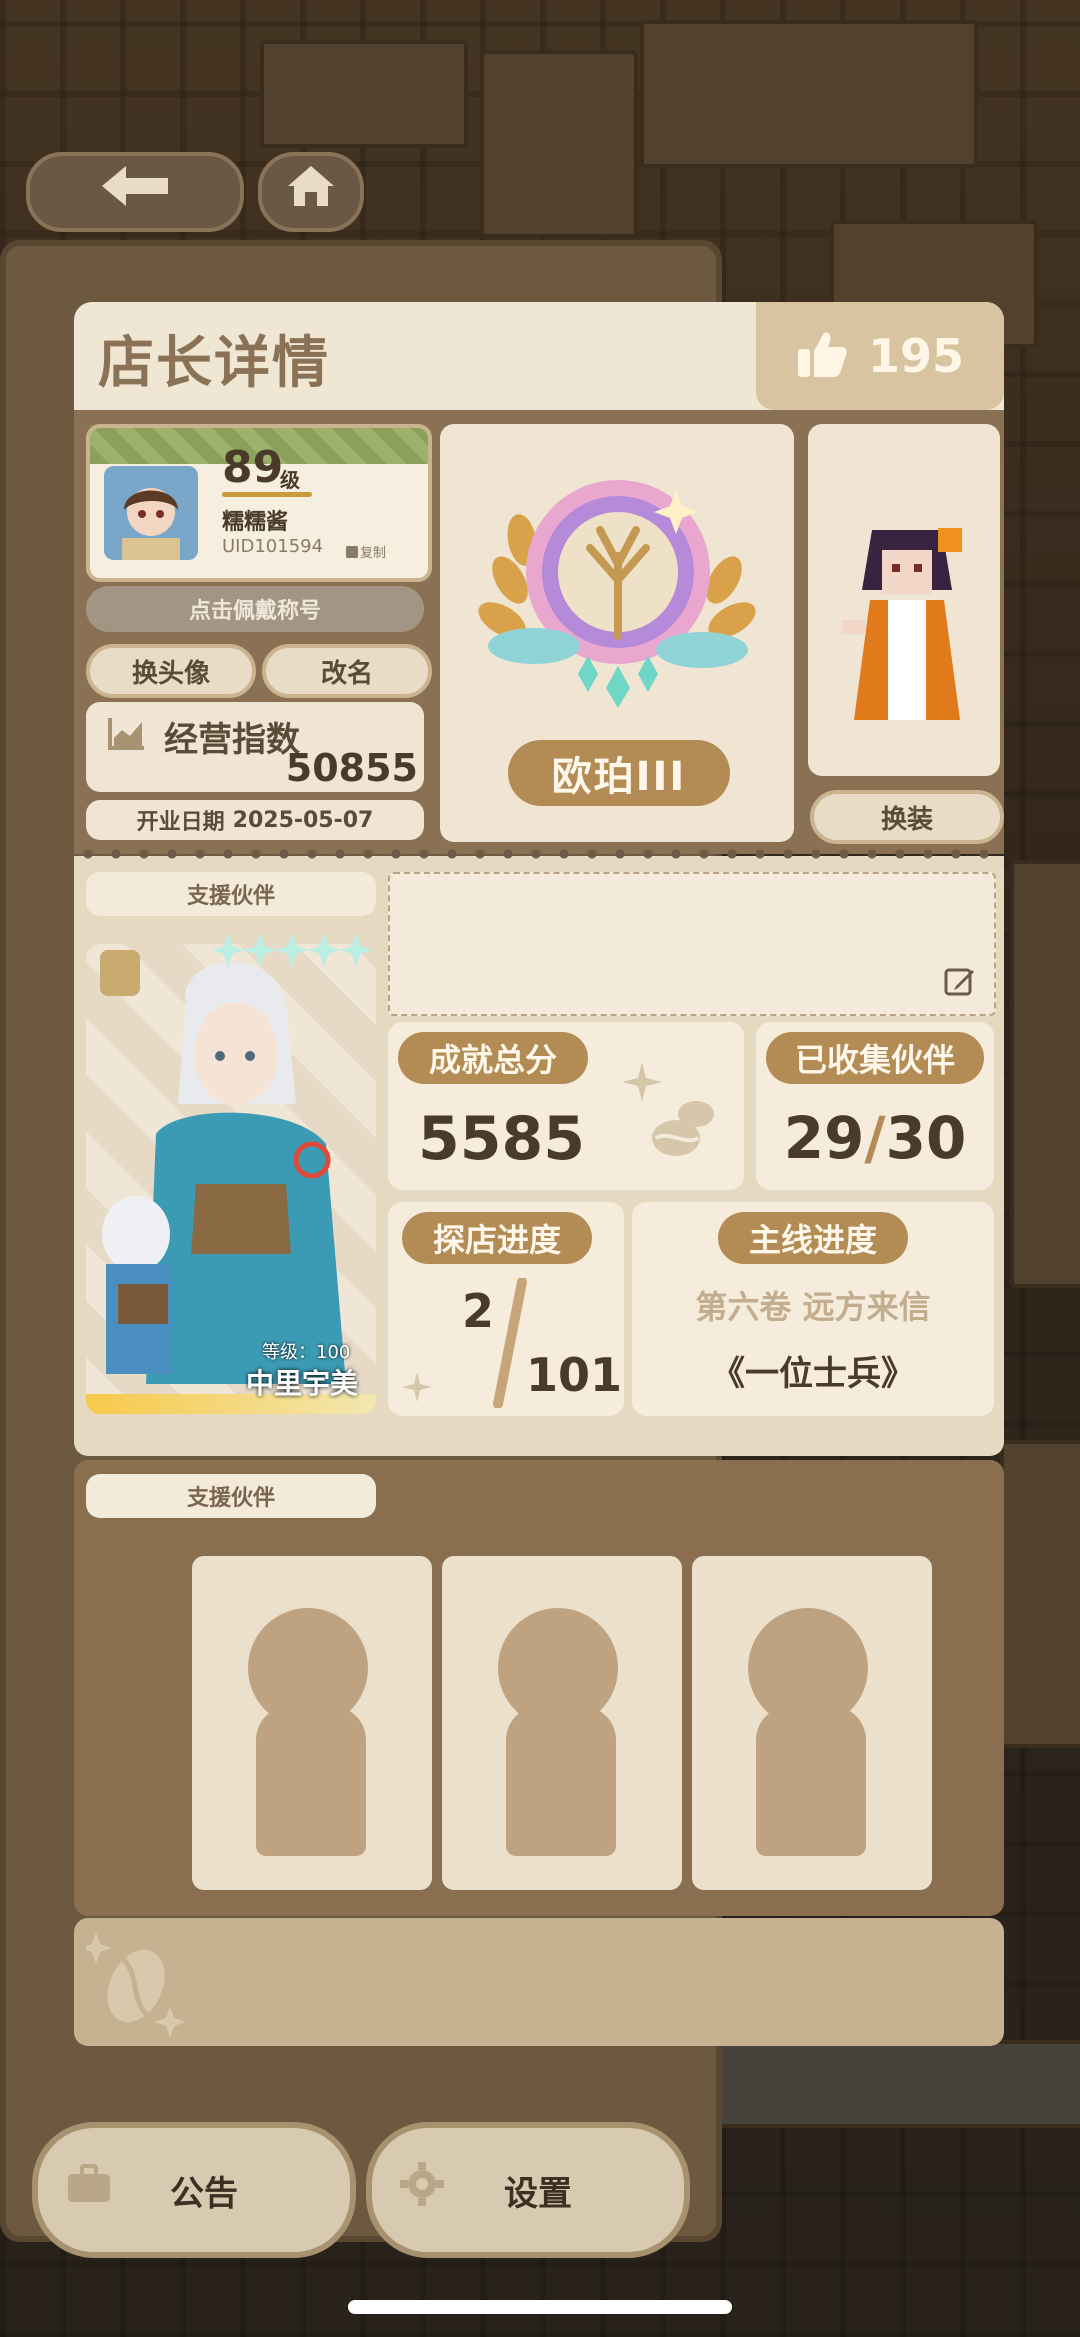 The image size is (1080, 2337). Describe the element at coordinates (347, 671) in the screenshot. I see `rename-button: 改名` at that location.